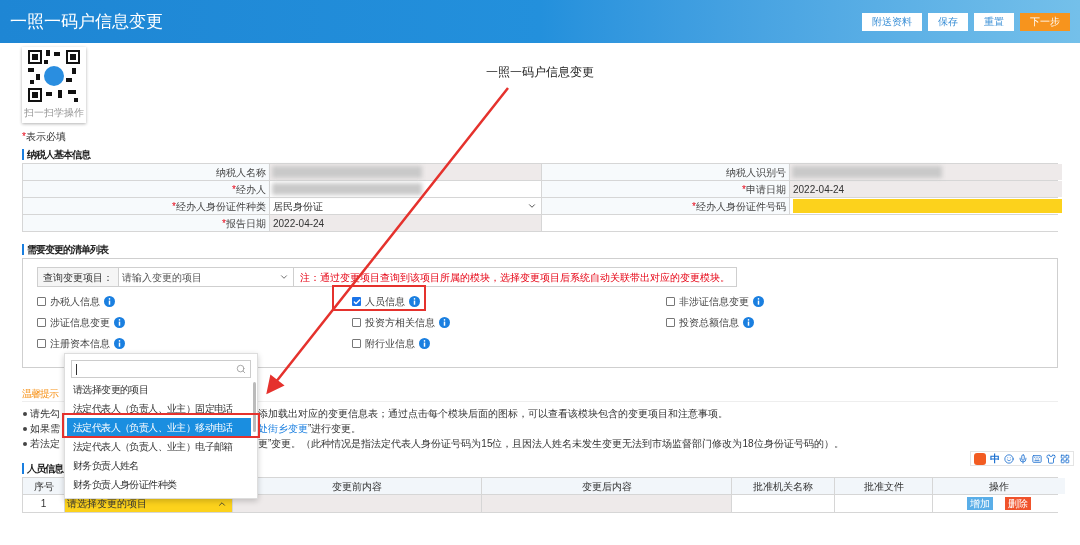  What do you see at coordinates (606, 486) in the screenshot?
I see `column-header: 变更后内容` at bounding box center [606, 486].